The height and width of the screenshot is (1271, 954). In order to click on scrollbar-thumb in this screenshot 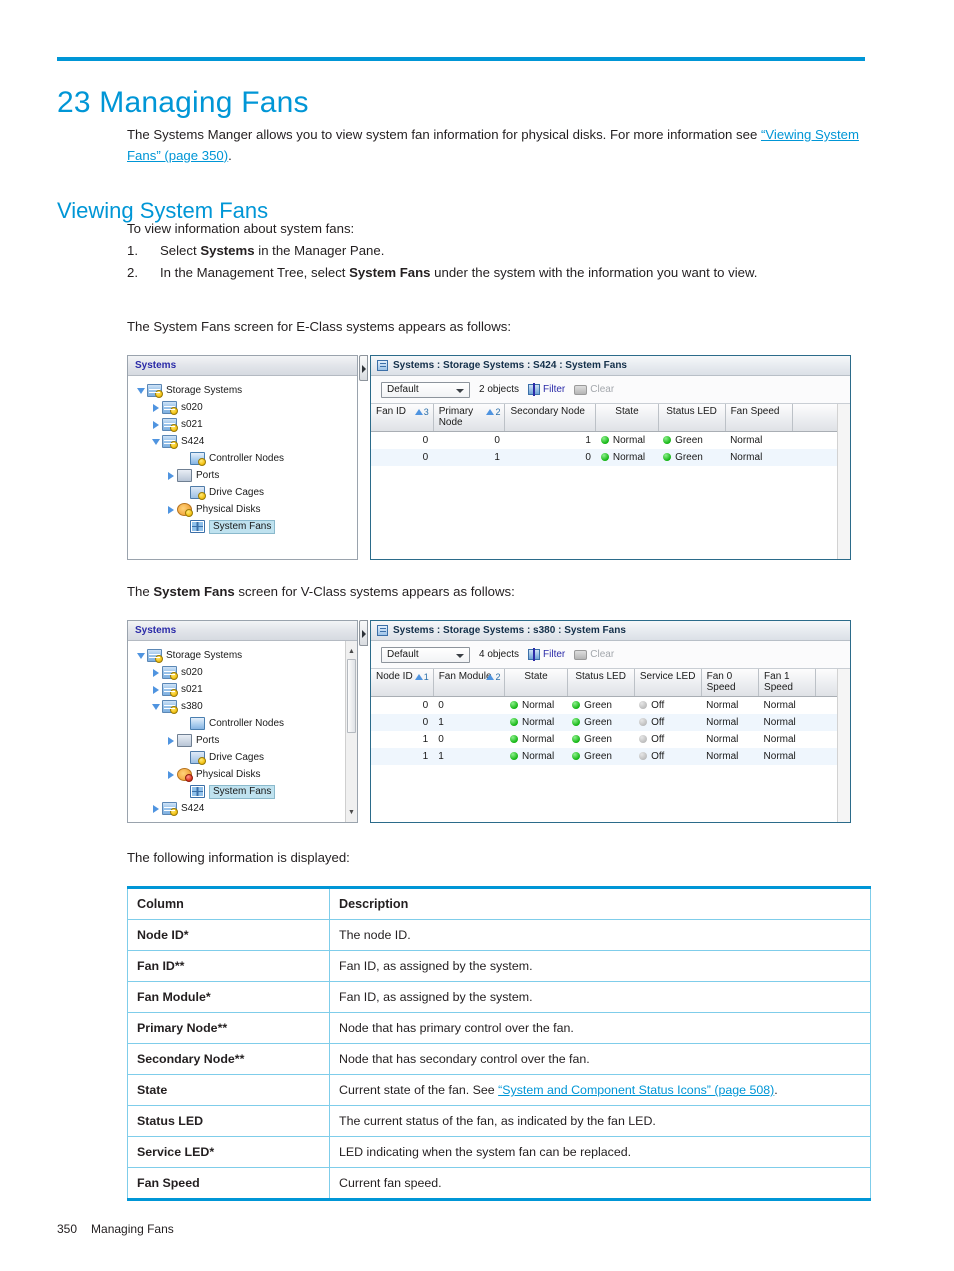, I will do `click(351, 696)`.